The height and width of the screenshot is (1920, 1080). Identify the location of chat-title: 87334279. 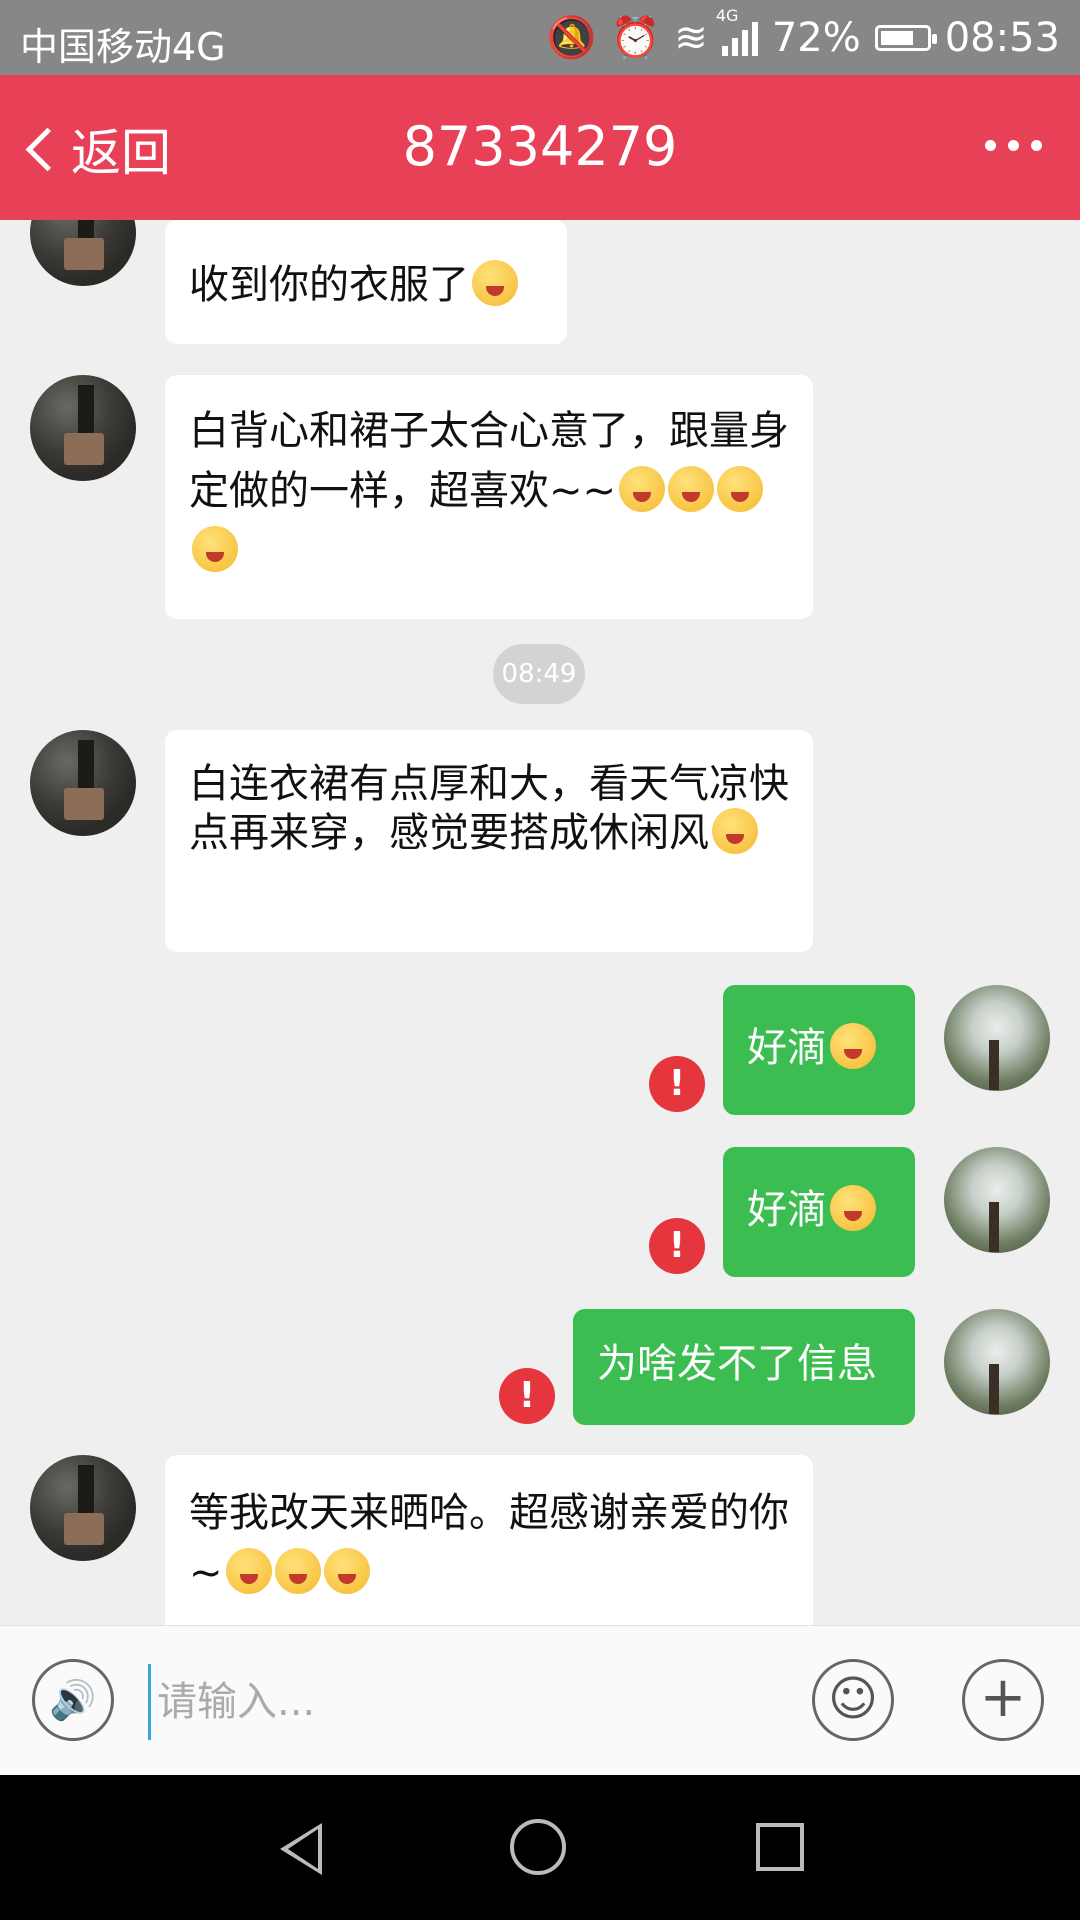
(540, 146).